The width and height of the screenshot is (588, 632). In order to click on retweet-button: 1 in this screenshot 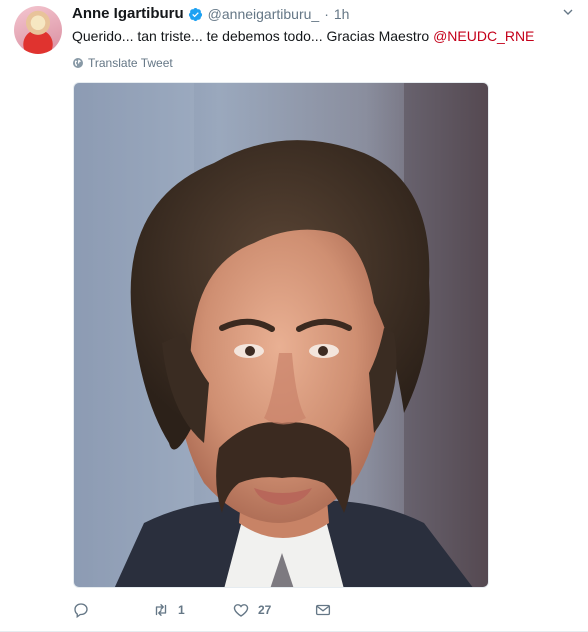, I will do `click(192, 610)`.